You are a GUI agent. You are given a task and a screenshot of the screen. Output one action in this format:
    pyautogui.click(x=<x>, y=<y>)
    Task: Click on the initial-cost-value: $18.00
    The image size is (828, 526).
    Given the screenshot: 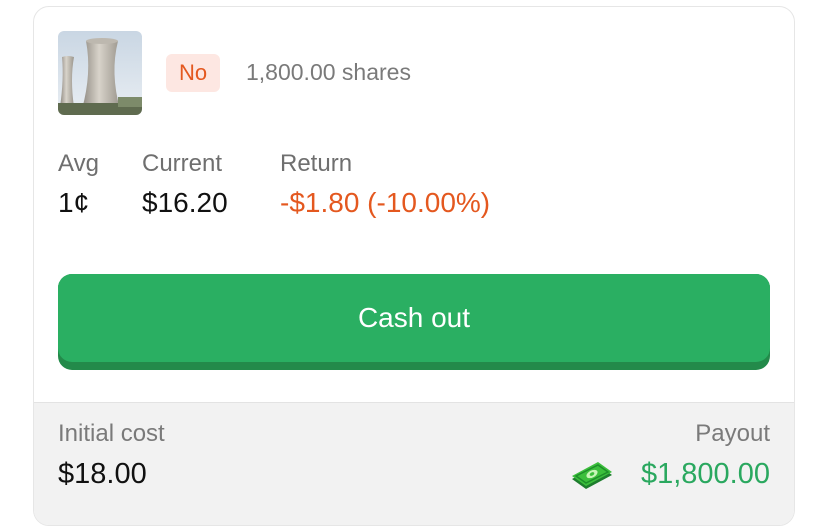 What is the action you would take?
    pyautogui.click(x=102, y=474)
    